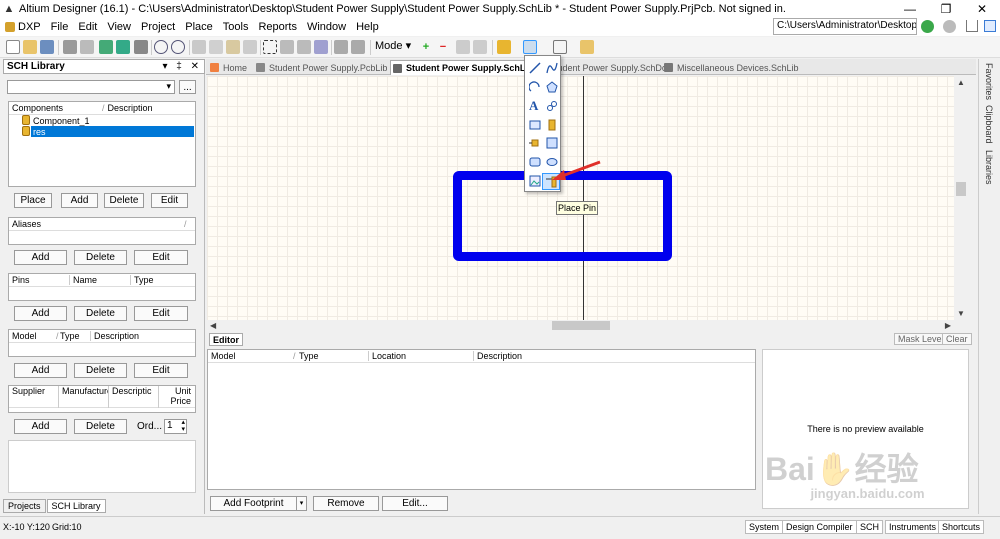 This screenshot has width=1000, height=539. I want to click on instruments-button: Instruments, so click(913, 527).